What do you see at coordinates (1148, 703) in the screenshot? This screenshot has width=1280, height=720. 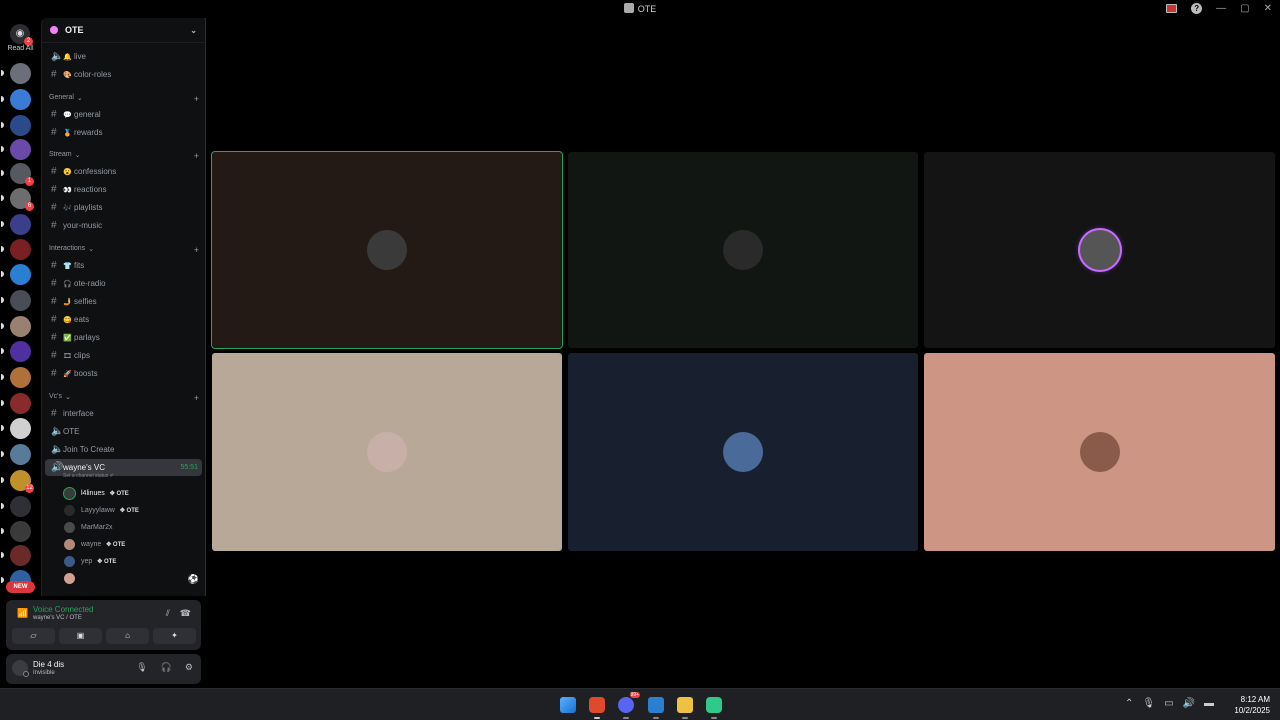 I see `microphone-tray-icon: 🎙` at bounding box center [1148, 703].